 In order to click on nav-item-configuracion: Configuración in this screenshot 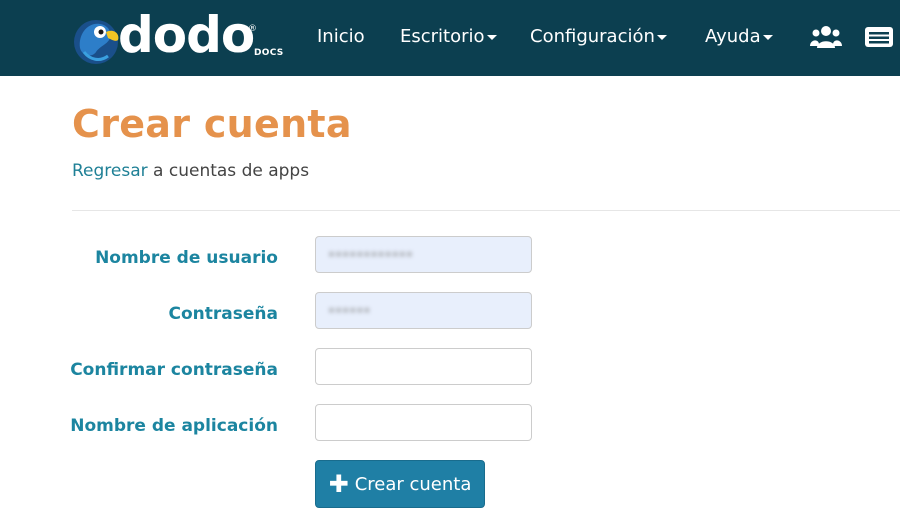, I will do `click(598, 37)`.